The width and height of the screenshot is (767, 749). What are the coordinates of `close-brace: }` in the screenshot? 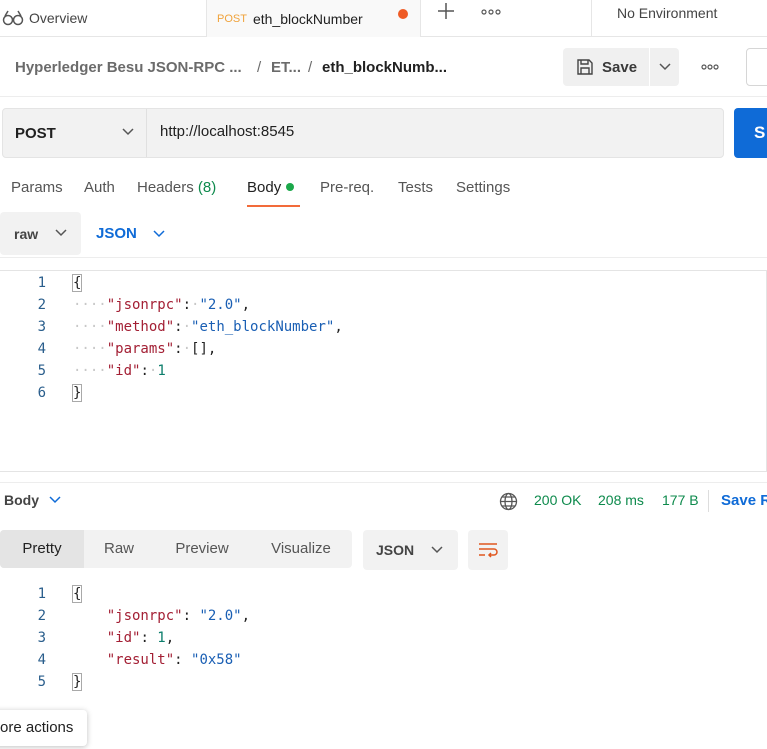 It's located at (77, 682).